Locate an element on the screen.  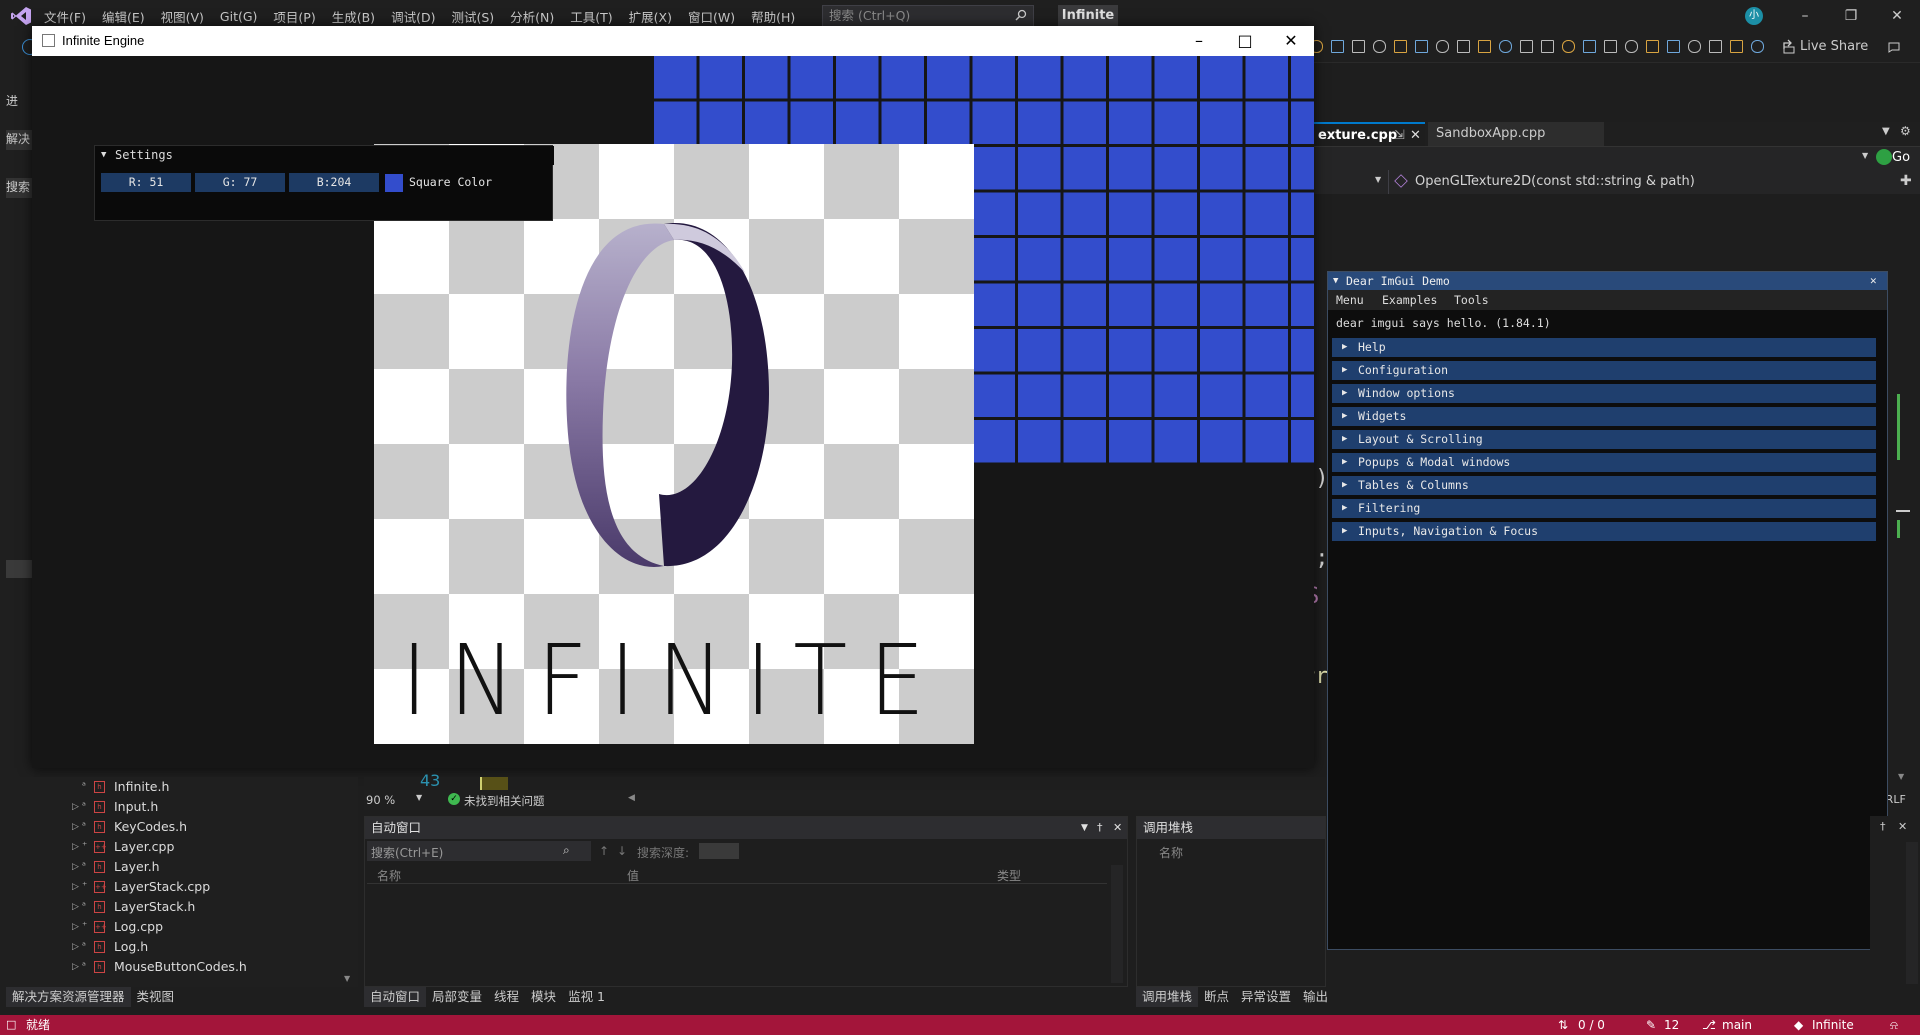
feedback-icon is located at coordinates (1894, 47).